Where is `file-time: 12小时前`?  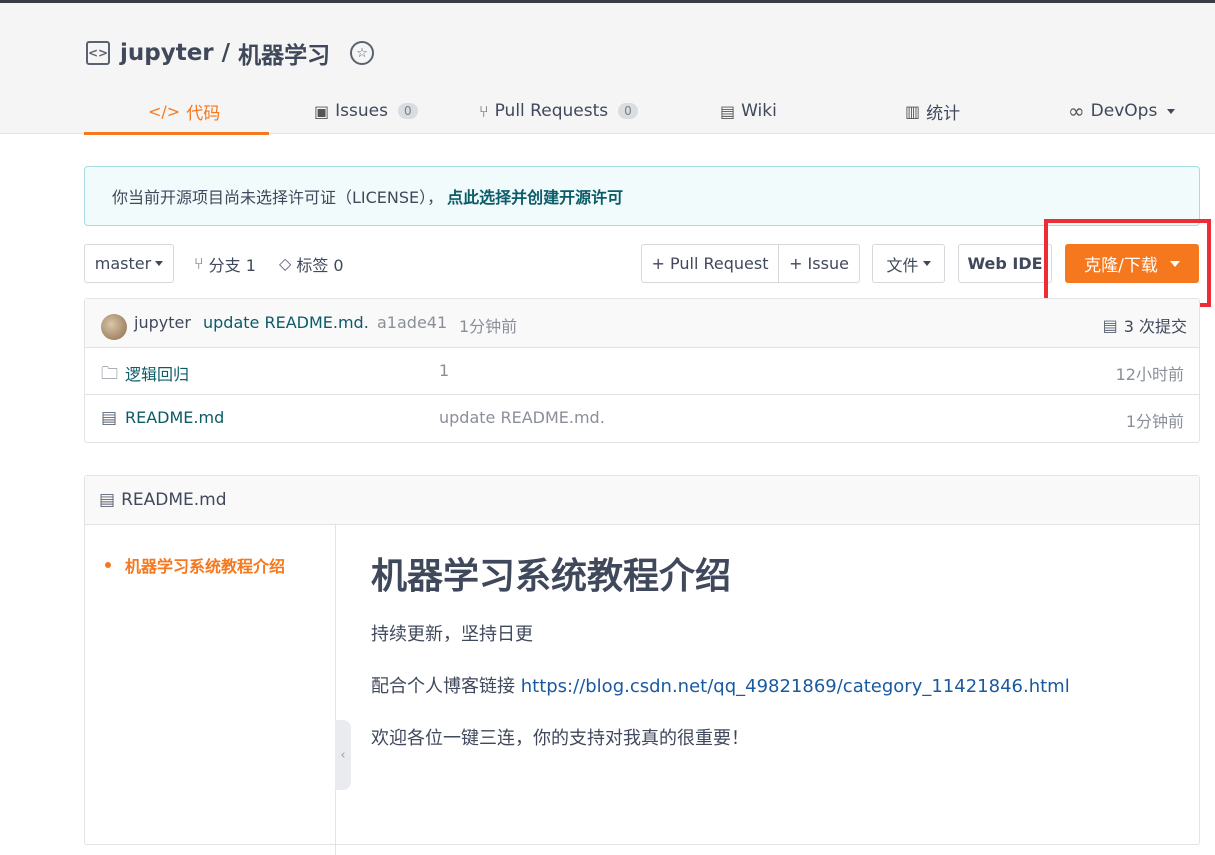 file-time: 12小时前 is located at coordinates (1149, 374).